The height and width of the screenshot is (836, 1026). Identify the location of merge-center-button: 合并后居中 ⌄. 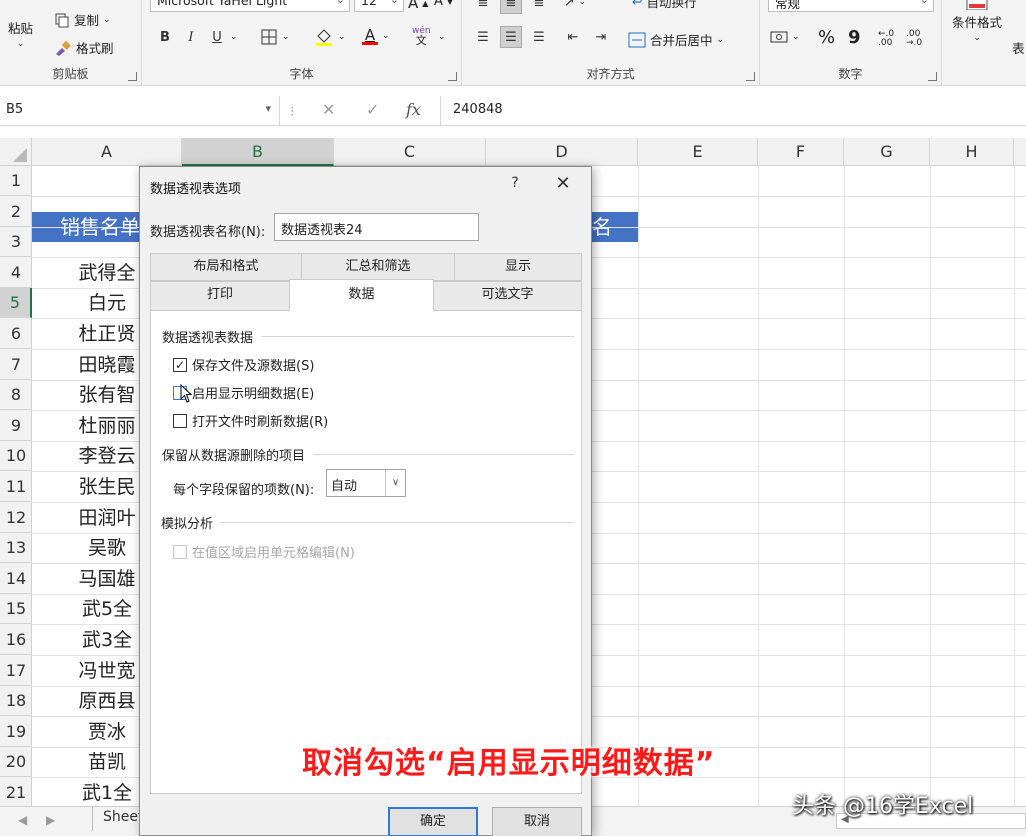
(676, 39).